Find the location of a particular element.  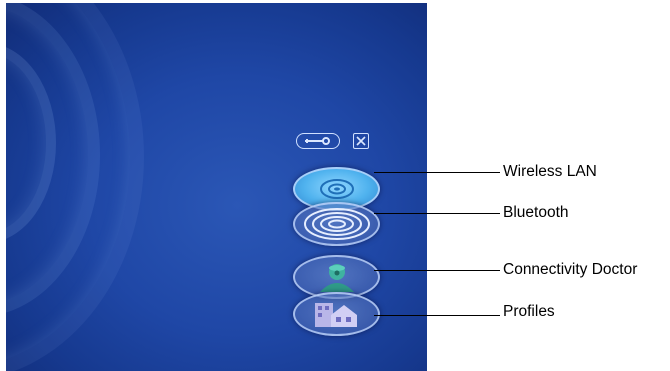

concentric-rings-icon is located at coordinates (336, 224).